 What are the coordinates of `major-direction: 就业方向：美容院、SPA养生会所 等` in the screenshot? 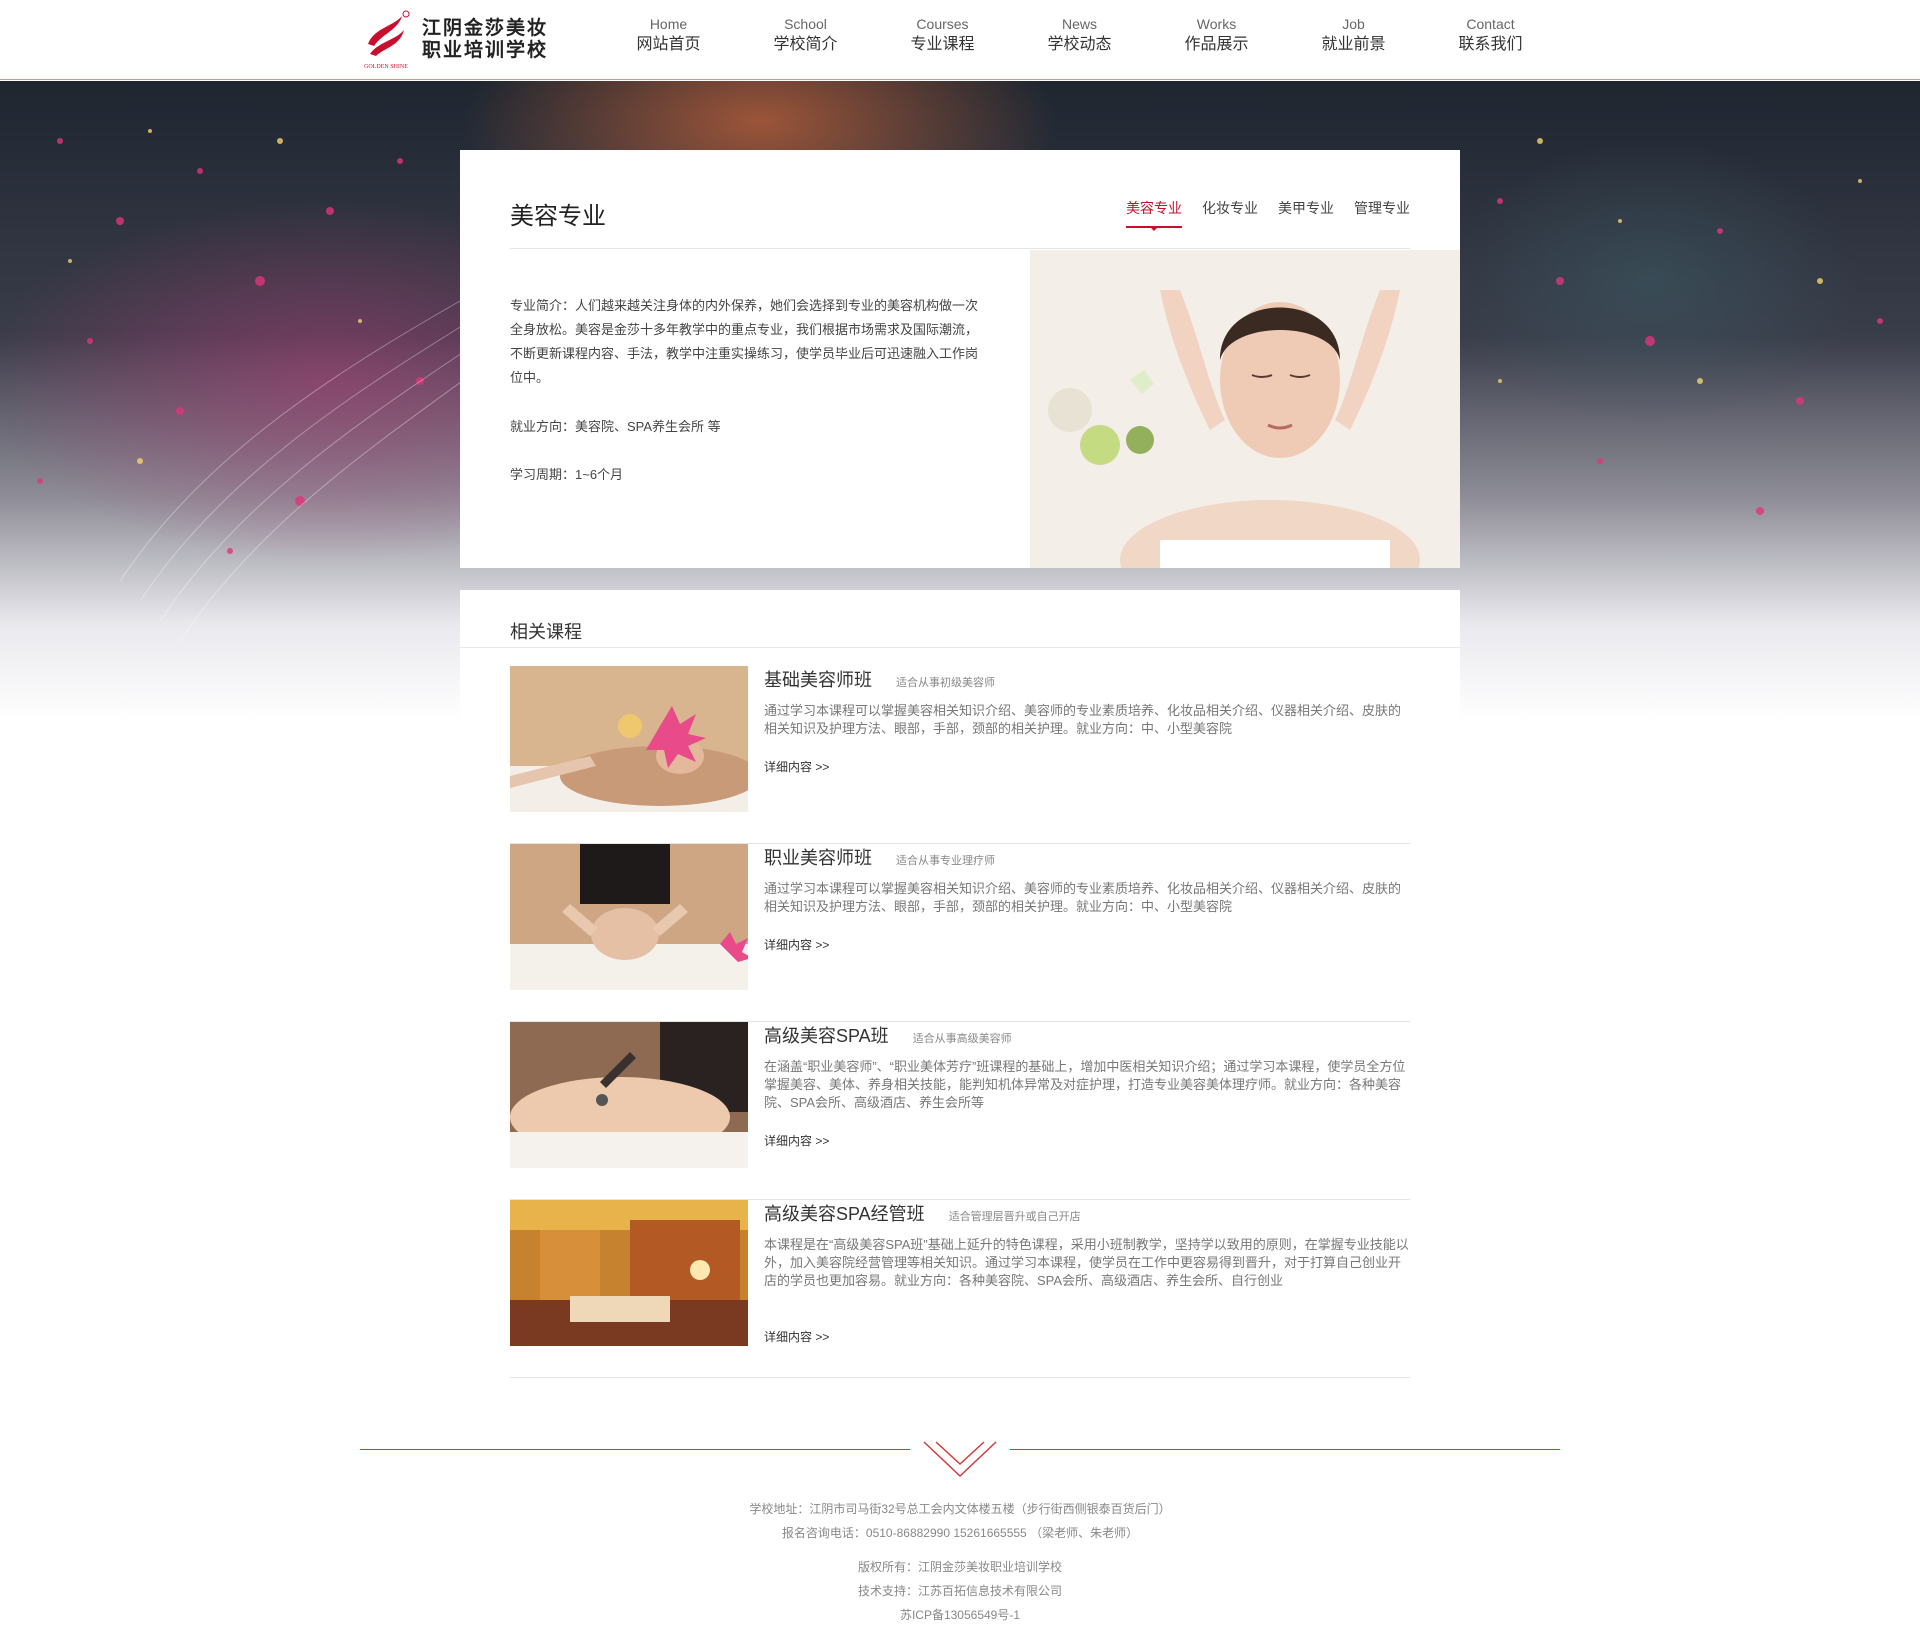 It's located at (615, 426).